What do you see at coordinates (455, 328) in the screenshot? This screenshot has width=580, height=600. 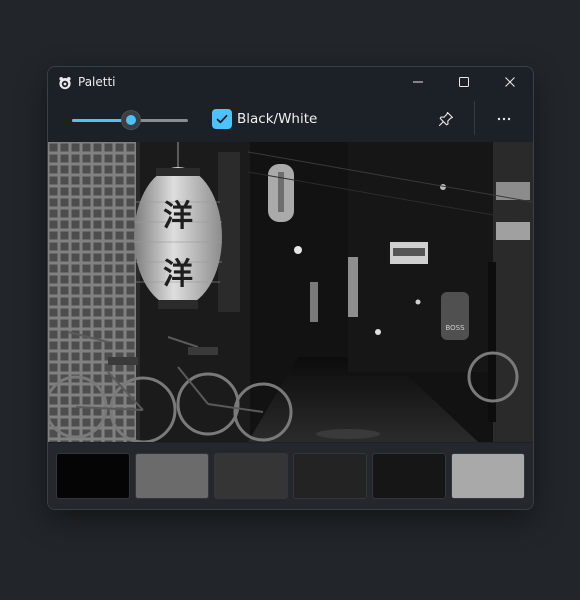 I see `boss-sign-text: BOSS` at bounding box center [455, 328].